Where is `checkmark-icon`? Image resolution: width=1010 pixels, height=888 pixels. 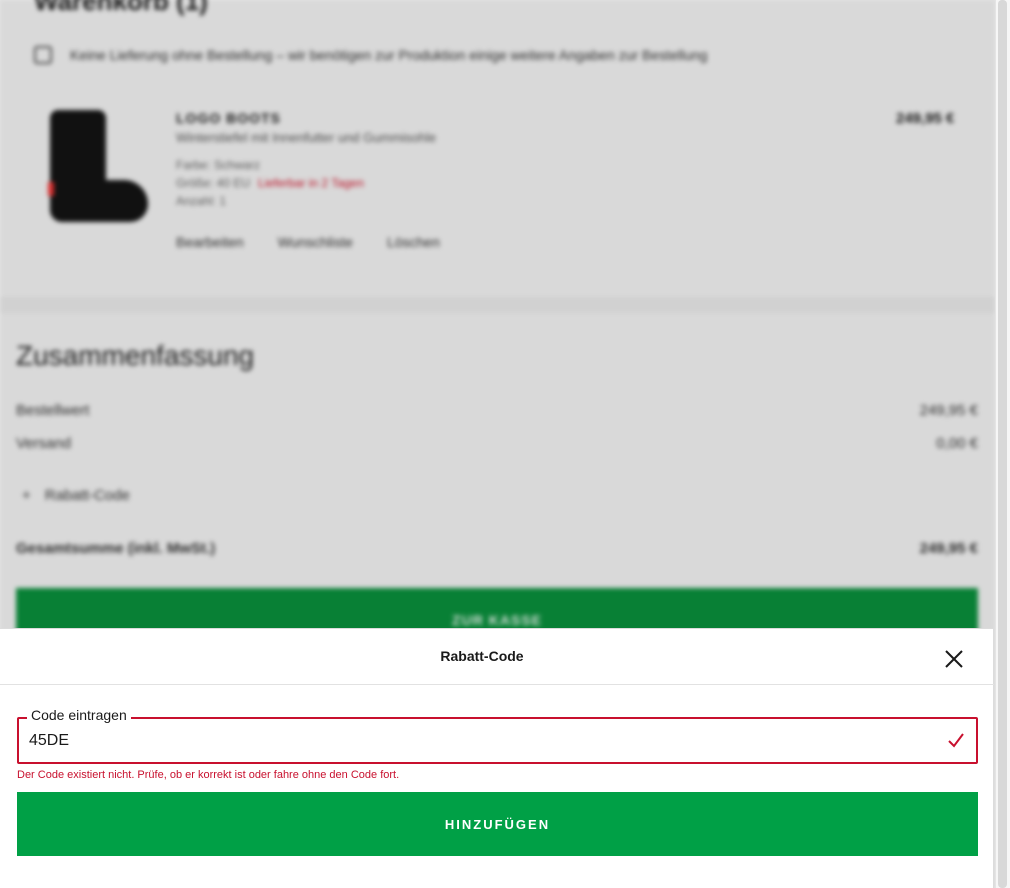 checkmark-icon is located at coordinates (956, 740).